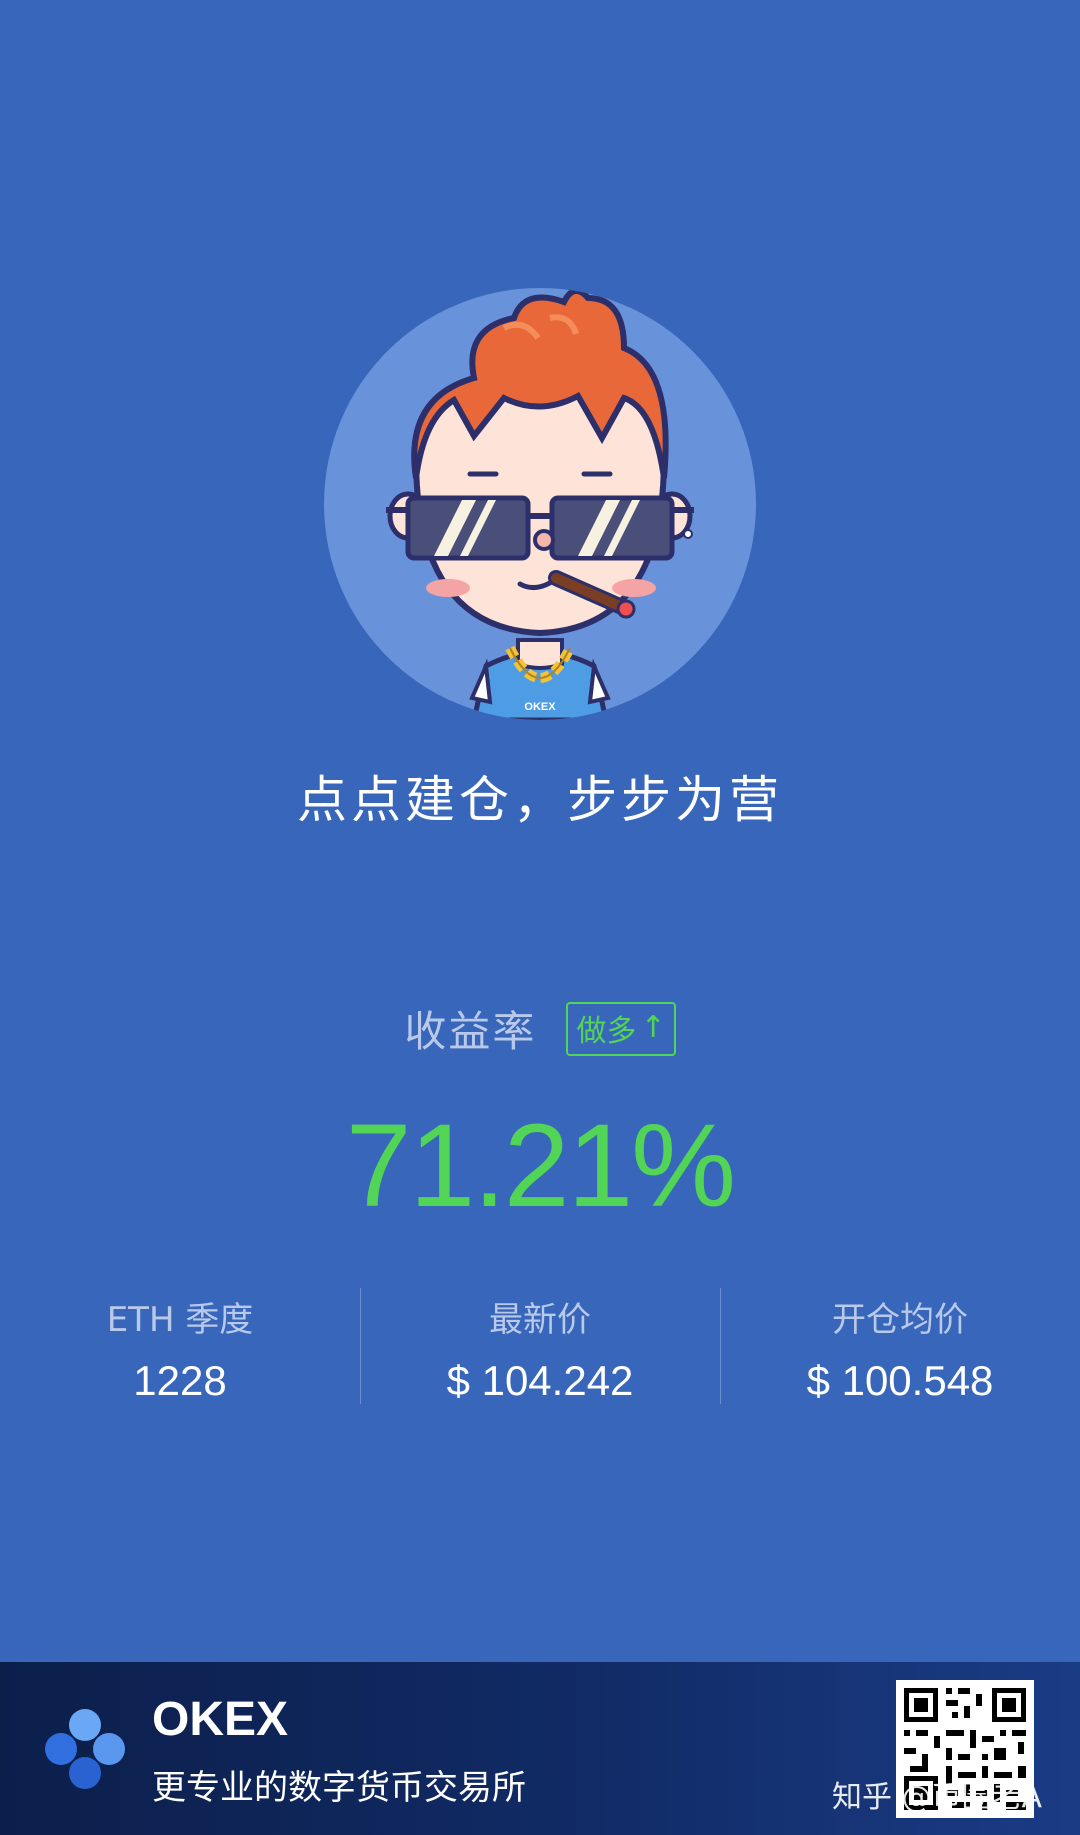 The height and width of the screenshot is (1835, 1080). Describe the element at coordinates (540, 1166) in the screenshot. I see `yield-rate: 71.21%` at that location.